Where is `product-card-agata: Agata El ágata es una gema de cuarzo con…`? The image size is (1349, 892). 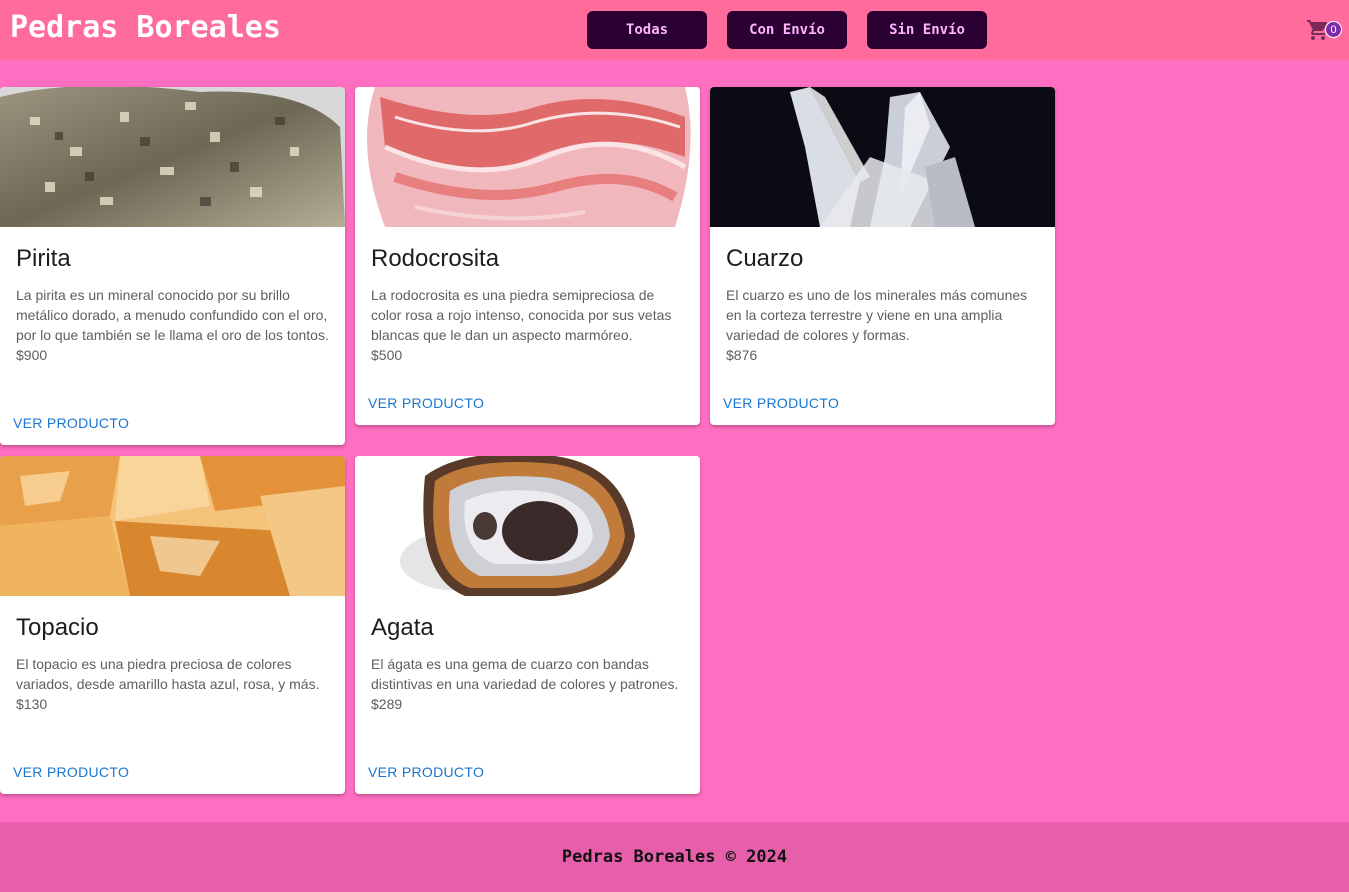
product-card-agata: Agata El ágata es una gema de cuarzo con… is located at coordinates (527, 625).